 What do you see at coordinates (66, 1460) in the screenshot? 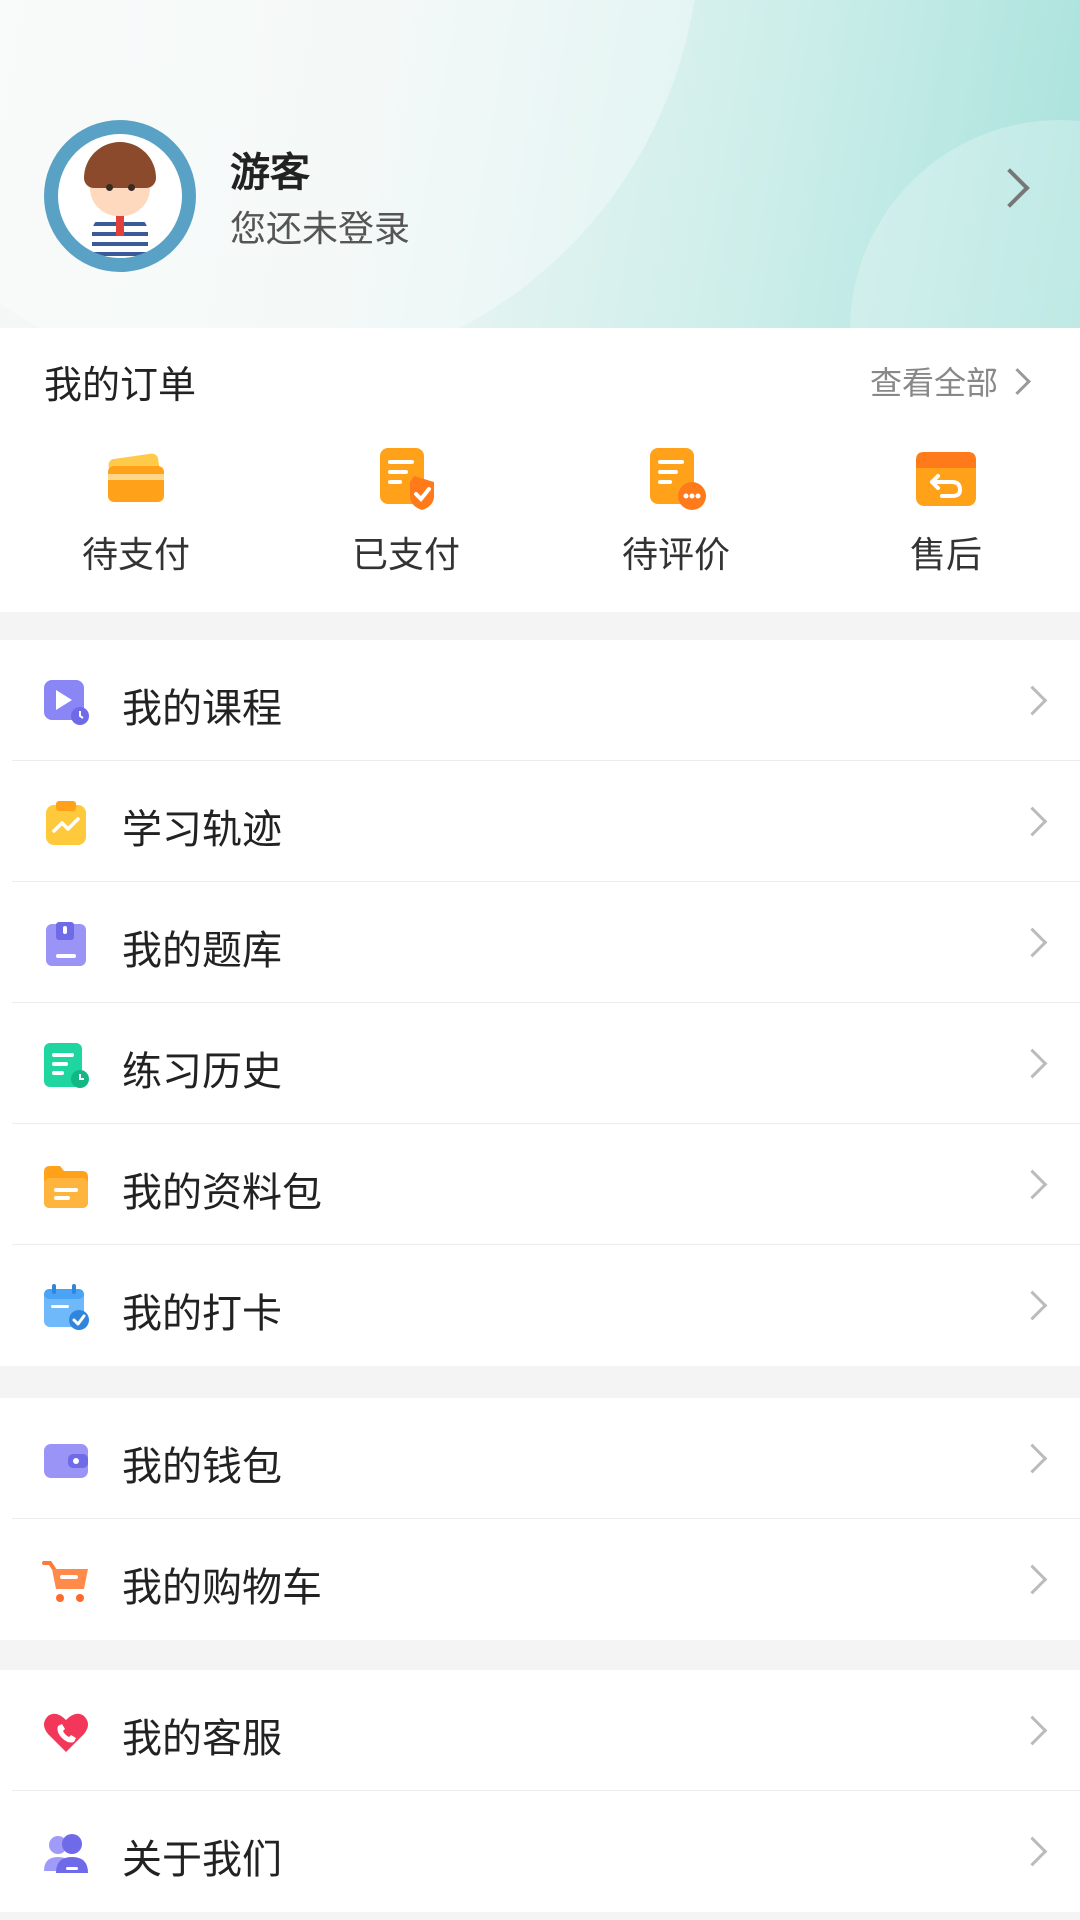
I see `wallet-icon` at bounding box center [66, 1460].